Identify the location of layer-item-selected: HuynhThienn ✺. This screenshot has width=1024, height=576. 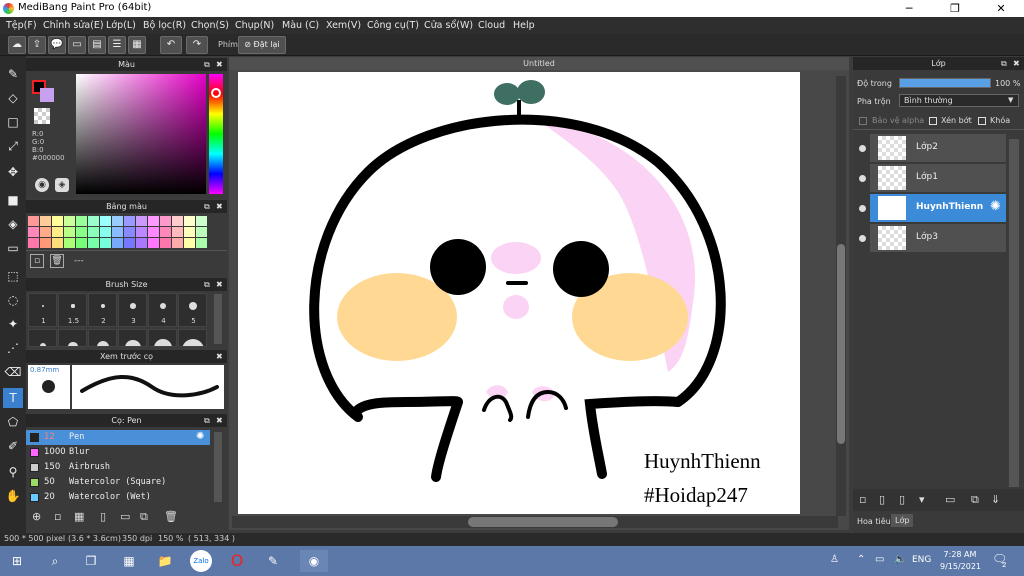
(938, 208).